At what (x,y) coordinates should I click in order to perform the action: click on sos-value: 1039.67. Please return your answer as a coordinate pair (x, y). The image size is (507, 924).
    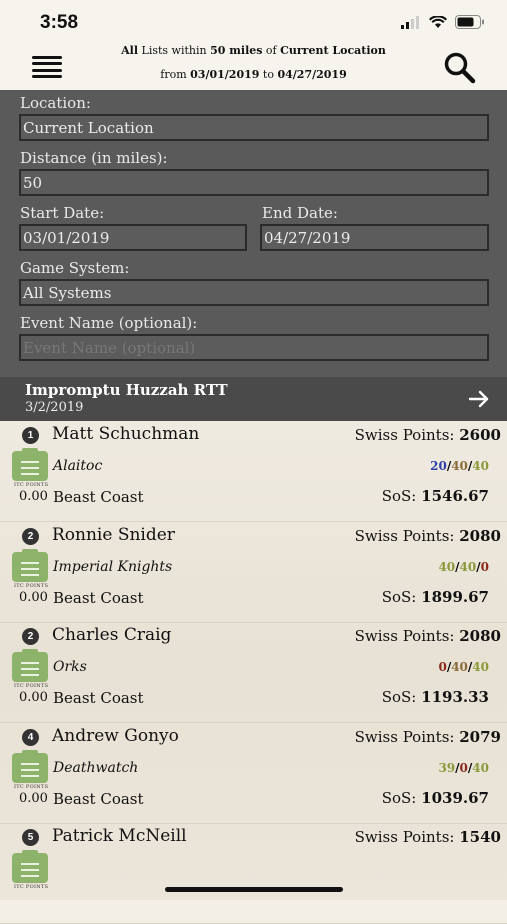
    Looking at the image, I should click on (455, 797).